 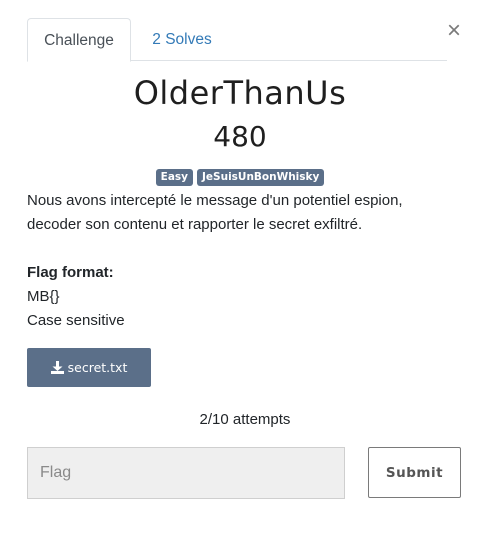 I want to click on flag-format-value: MB{}, so click(x=43, y=296).